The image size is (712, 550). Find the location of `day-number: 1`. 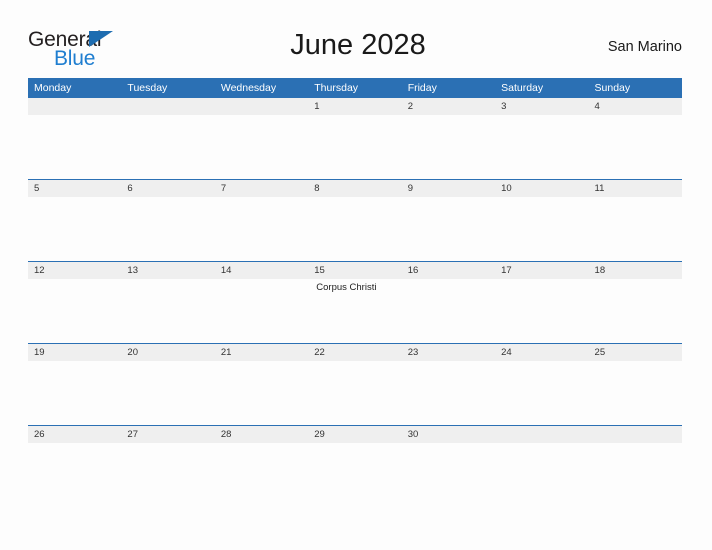

day-number: 1 is located at coordinates (355, 106).